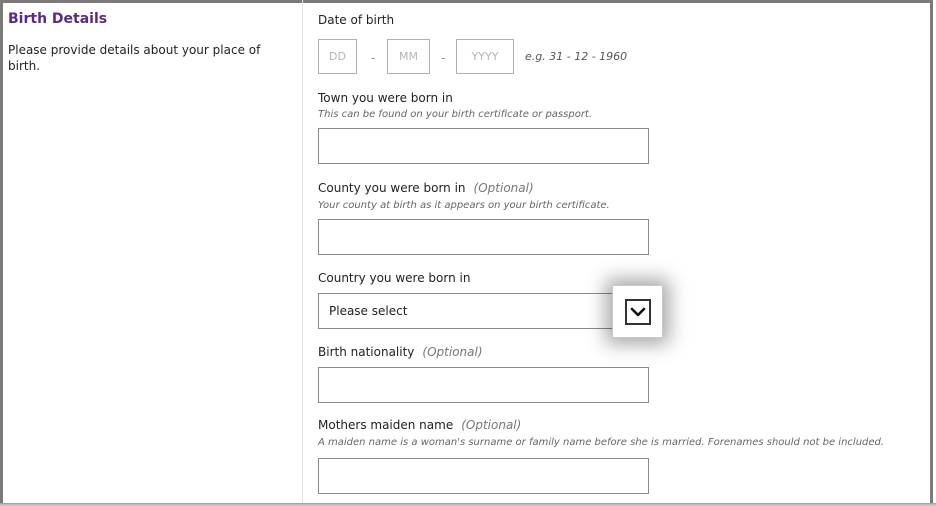 Image resolution: width=936 pixels, height=506 pixels. Describe the element at coordinates (483, 385) in the screenshot. I see `nationality-input` at that location.